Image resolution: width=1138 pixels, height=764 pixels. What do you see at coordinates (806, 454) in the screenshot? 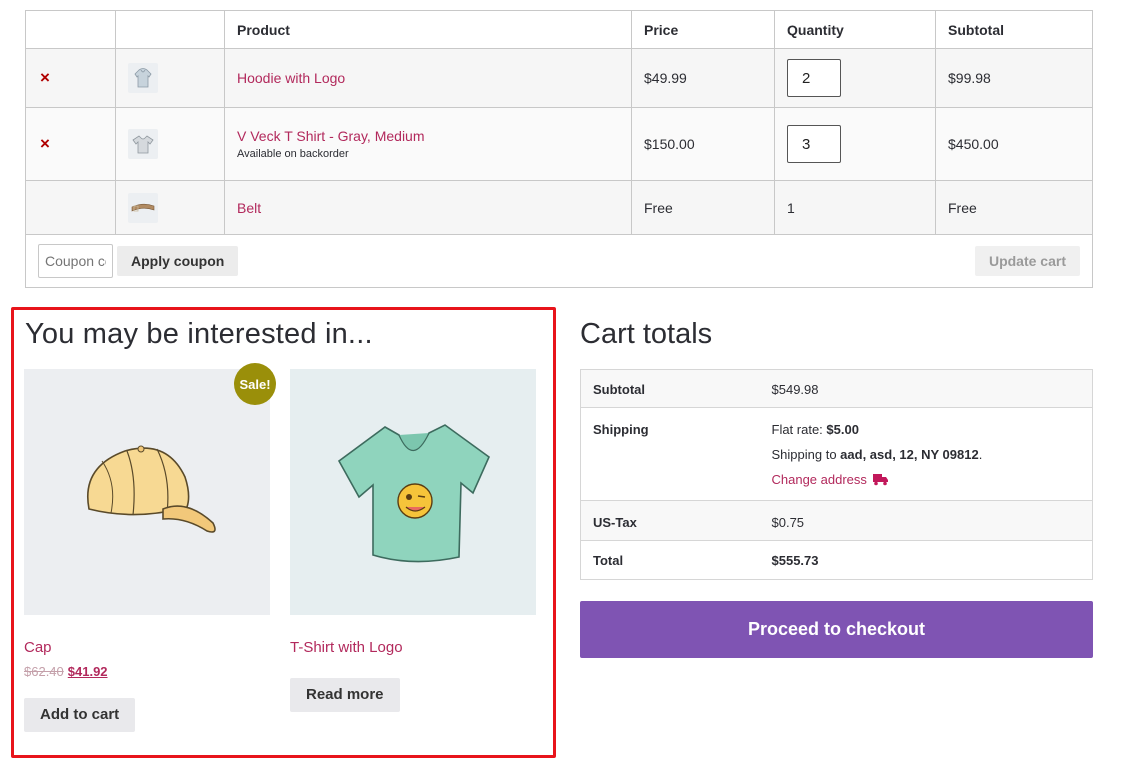
I see `shipping-to-prefix: Shipping to` at bounding box center [806, 454].